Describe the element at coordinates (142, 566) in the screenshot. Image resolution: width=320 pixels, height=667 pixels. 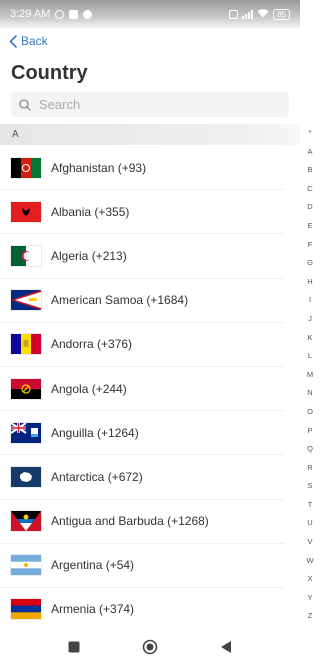
I see `country-row-argentina: Argentina (+54)` at that location.